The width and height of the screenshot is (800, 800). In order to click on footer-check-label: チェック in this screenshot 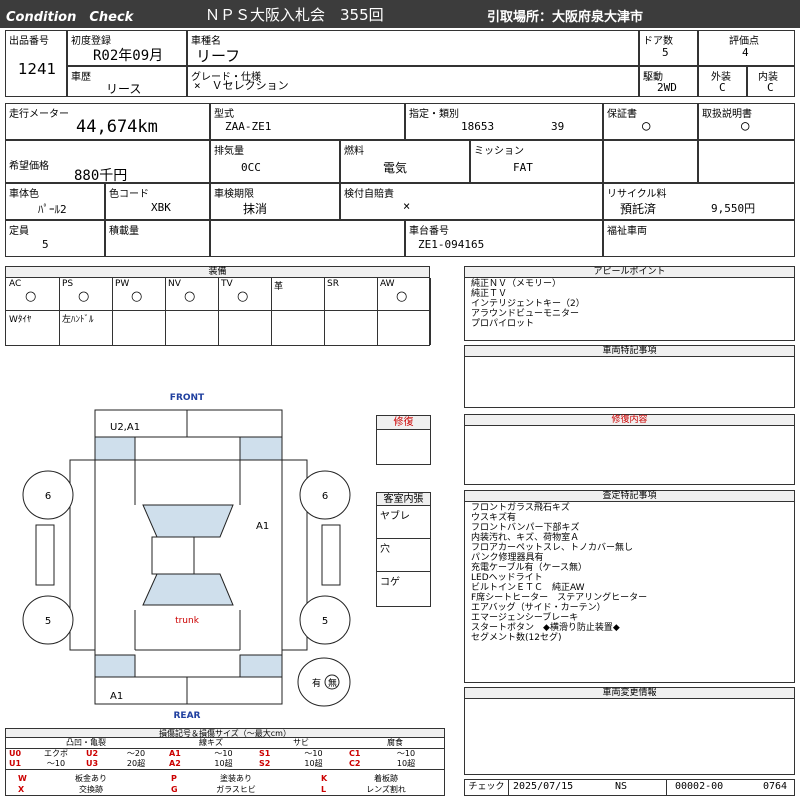, I will do `click(487, 787)`.